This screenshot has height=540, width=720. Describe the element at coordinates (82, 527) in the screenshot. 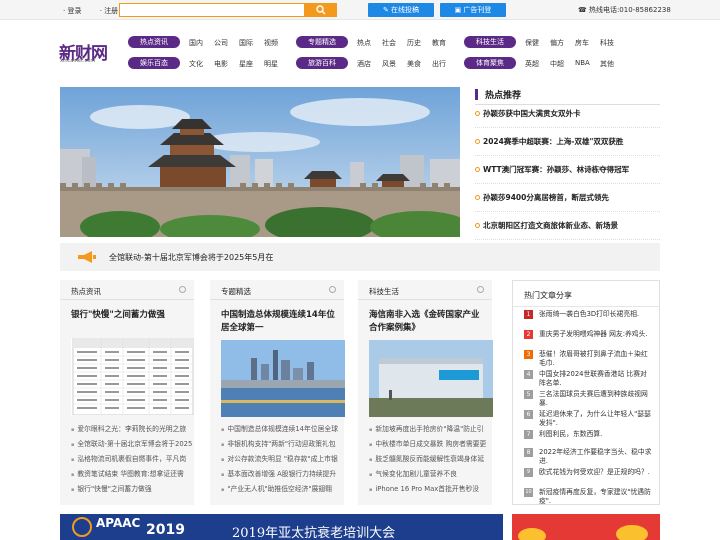

I see `apaac-logo-icon` at that location.